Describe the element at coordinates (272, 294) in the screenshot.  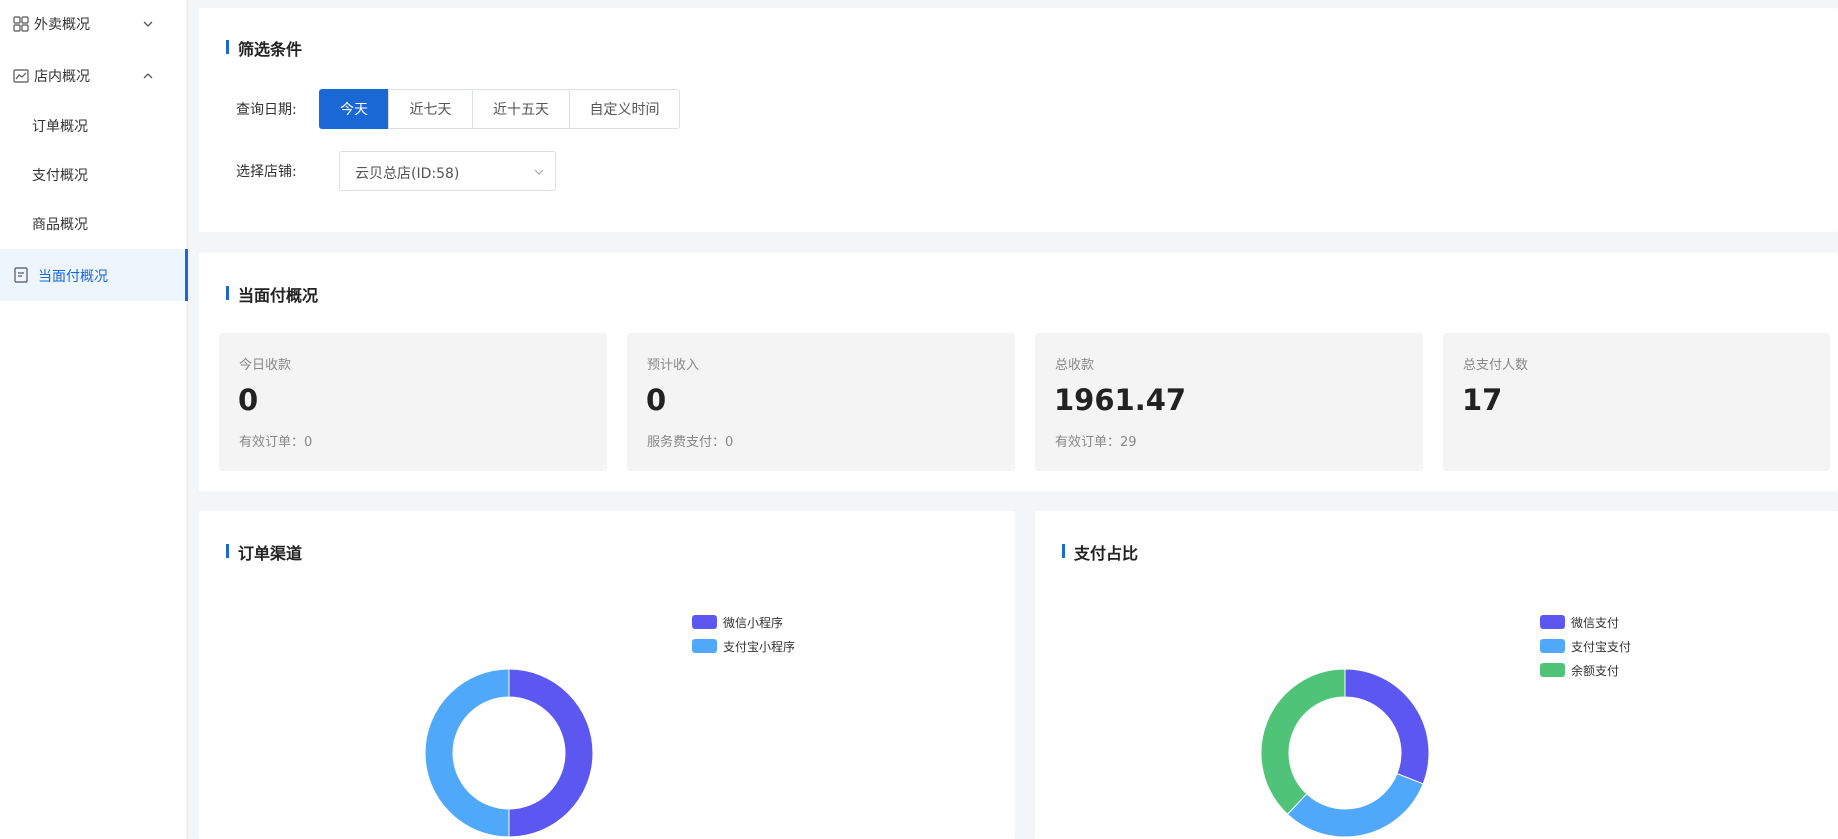
I see `overview-title: 当面付概况` at that location.